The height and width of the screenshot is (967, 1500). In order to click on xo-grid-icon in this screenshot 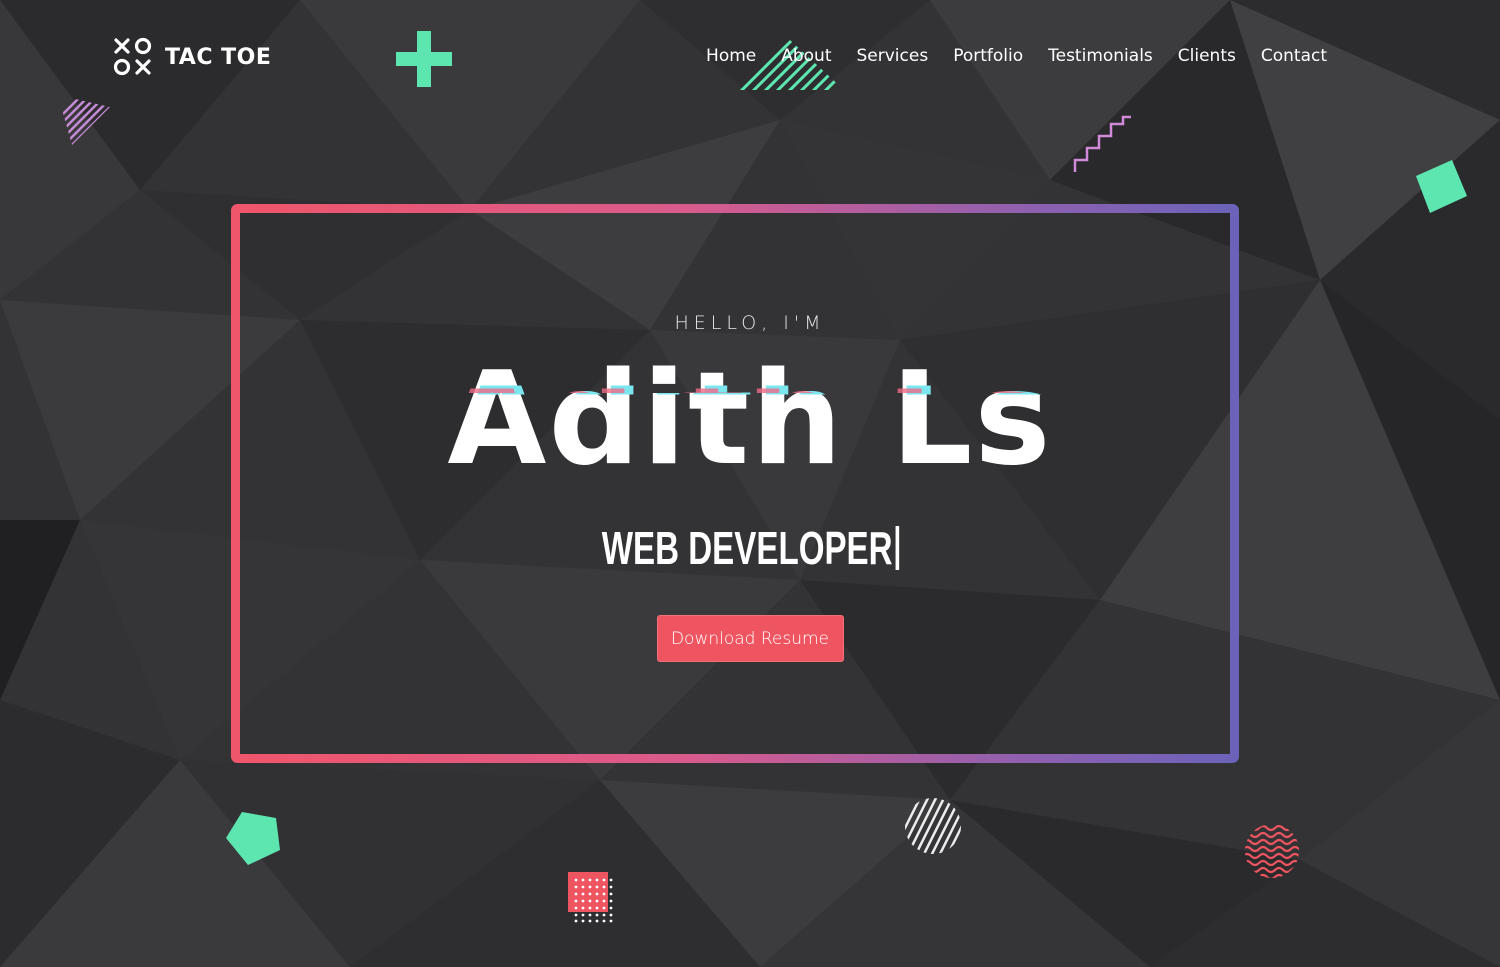, I will do `click(132, 56)`.